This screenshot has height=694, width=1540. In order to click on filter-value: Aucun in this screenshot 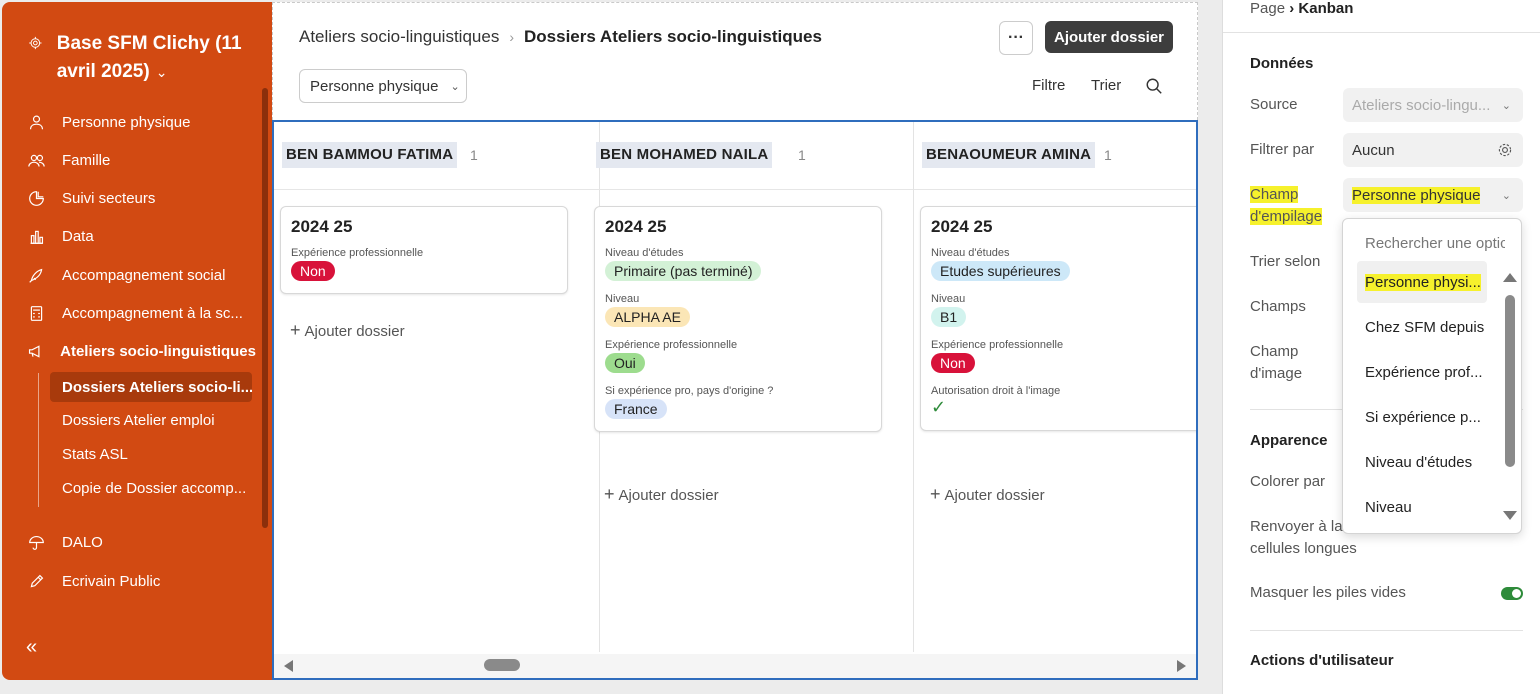, I will do `click(1373, 150)`.